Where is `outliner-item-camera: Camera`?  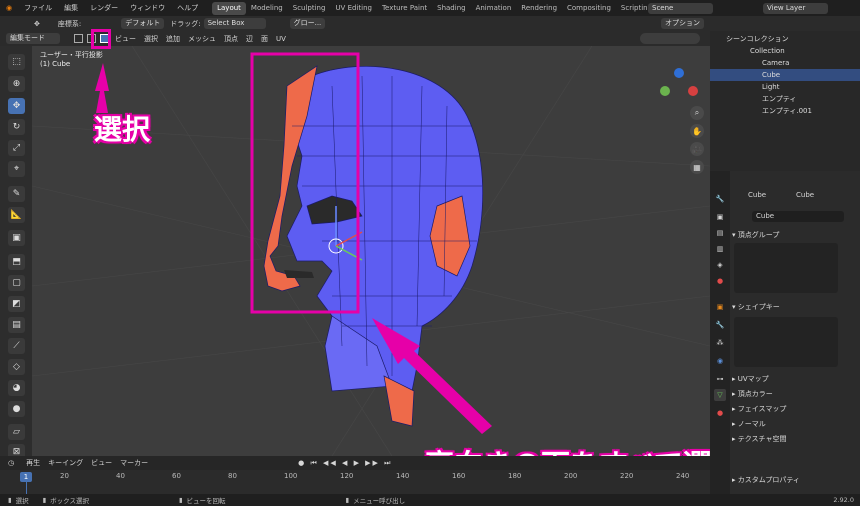 outliner-item-camera: Camera is located at coordinates (785, 63).